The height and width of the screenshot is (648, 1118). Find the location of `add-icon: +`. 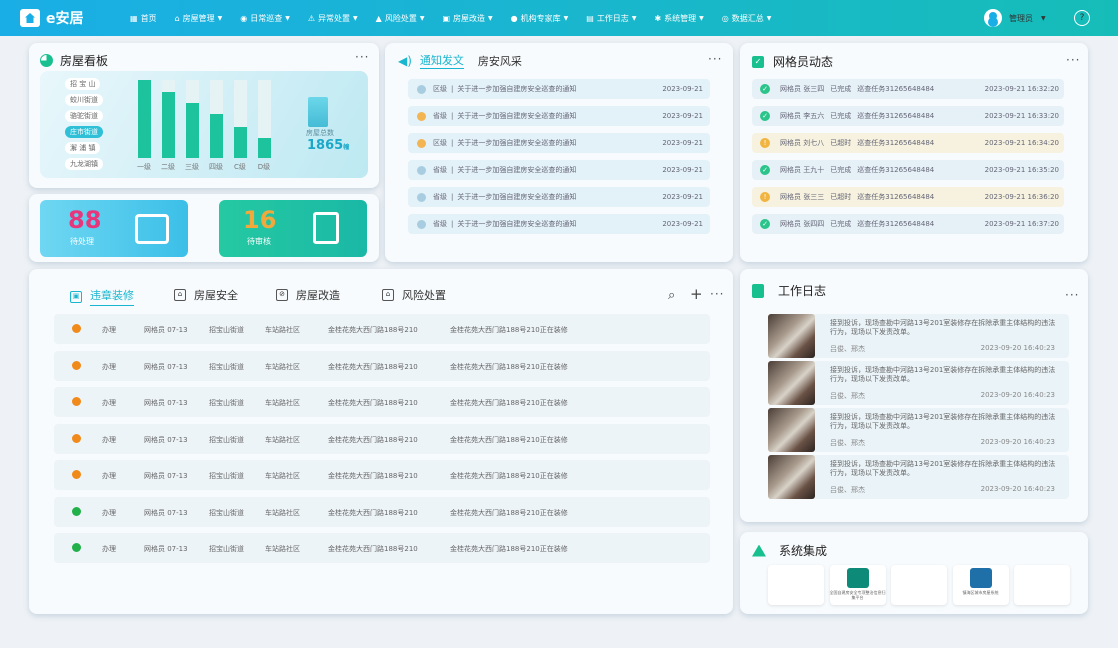

add-icon: + is located at coordinates (696, 294).